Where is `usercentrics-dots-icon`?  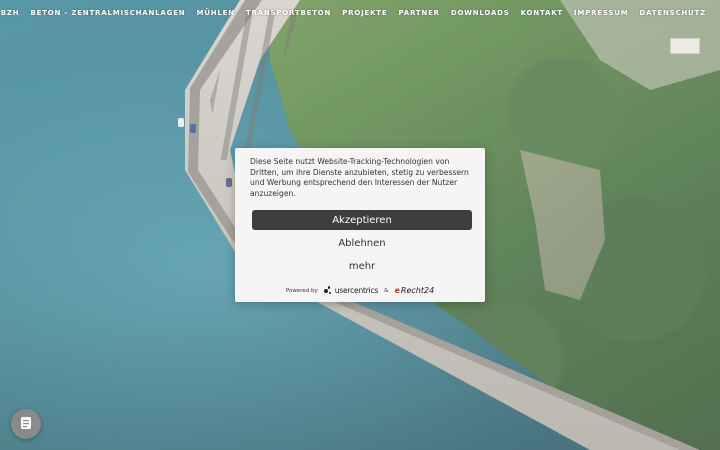
usercentrics-dots-icon is located at coordinates (328, 290).